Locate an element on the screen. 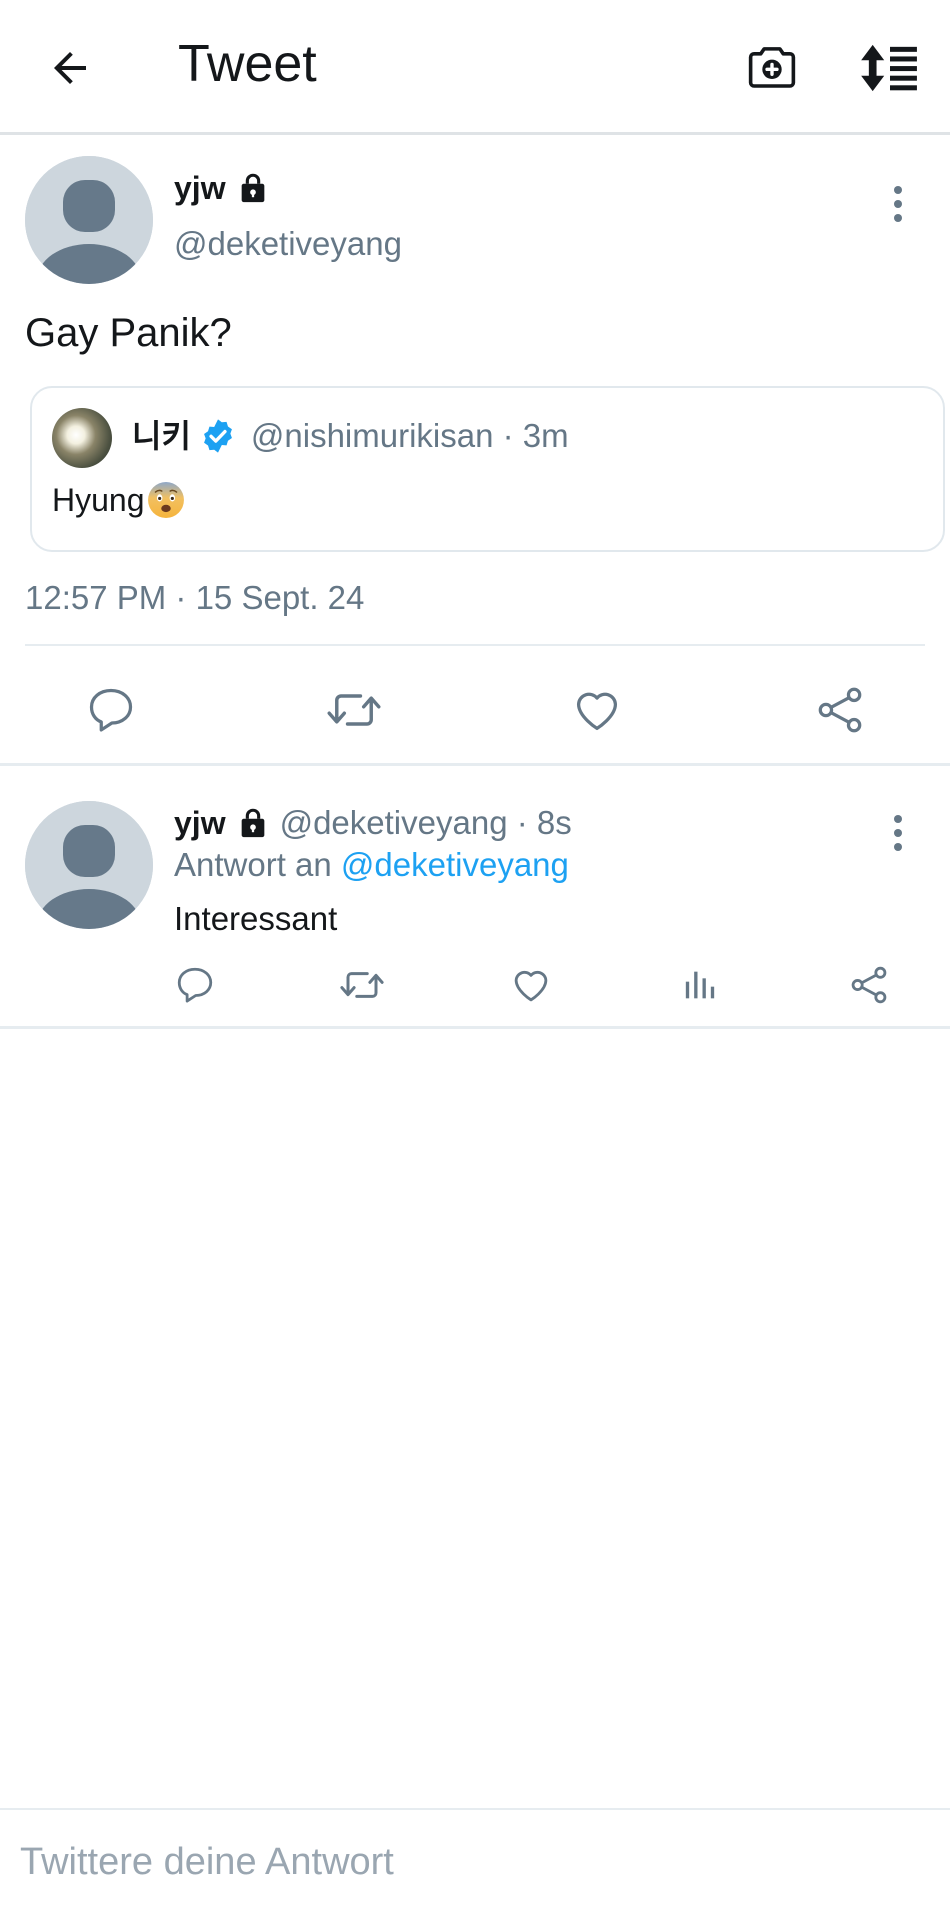  reply-compose-bar is located at coordinates (475, 1864).